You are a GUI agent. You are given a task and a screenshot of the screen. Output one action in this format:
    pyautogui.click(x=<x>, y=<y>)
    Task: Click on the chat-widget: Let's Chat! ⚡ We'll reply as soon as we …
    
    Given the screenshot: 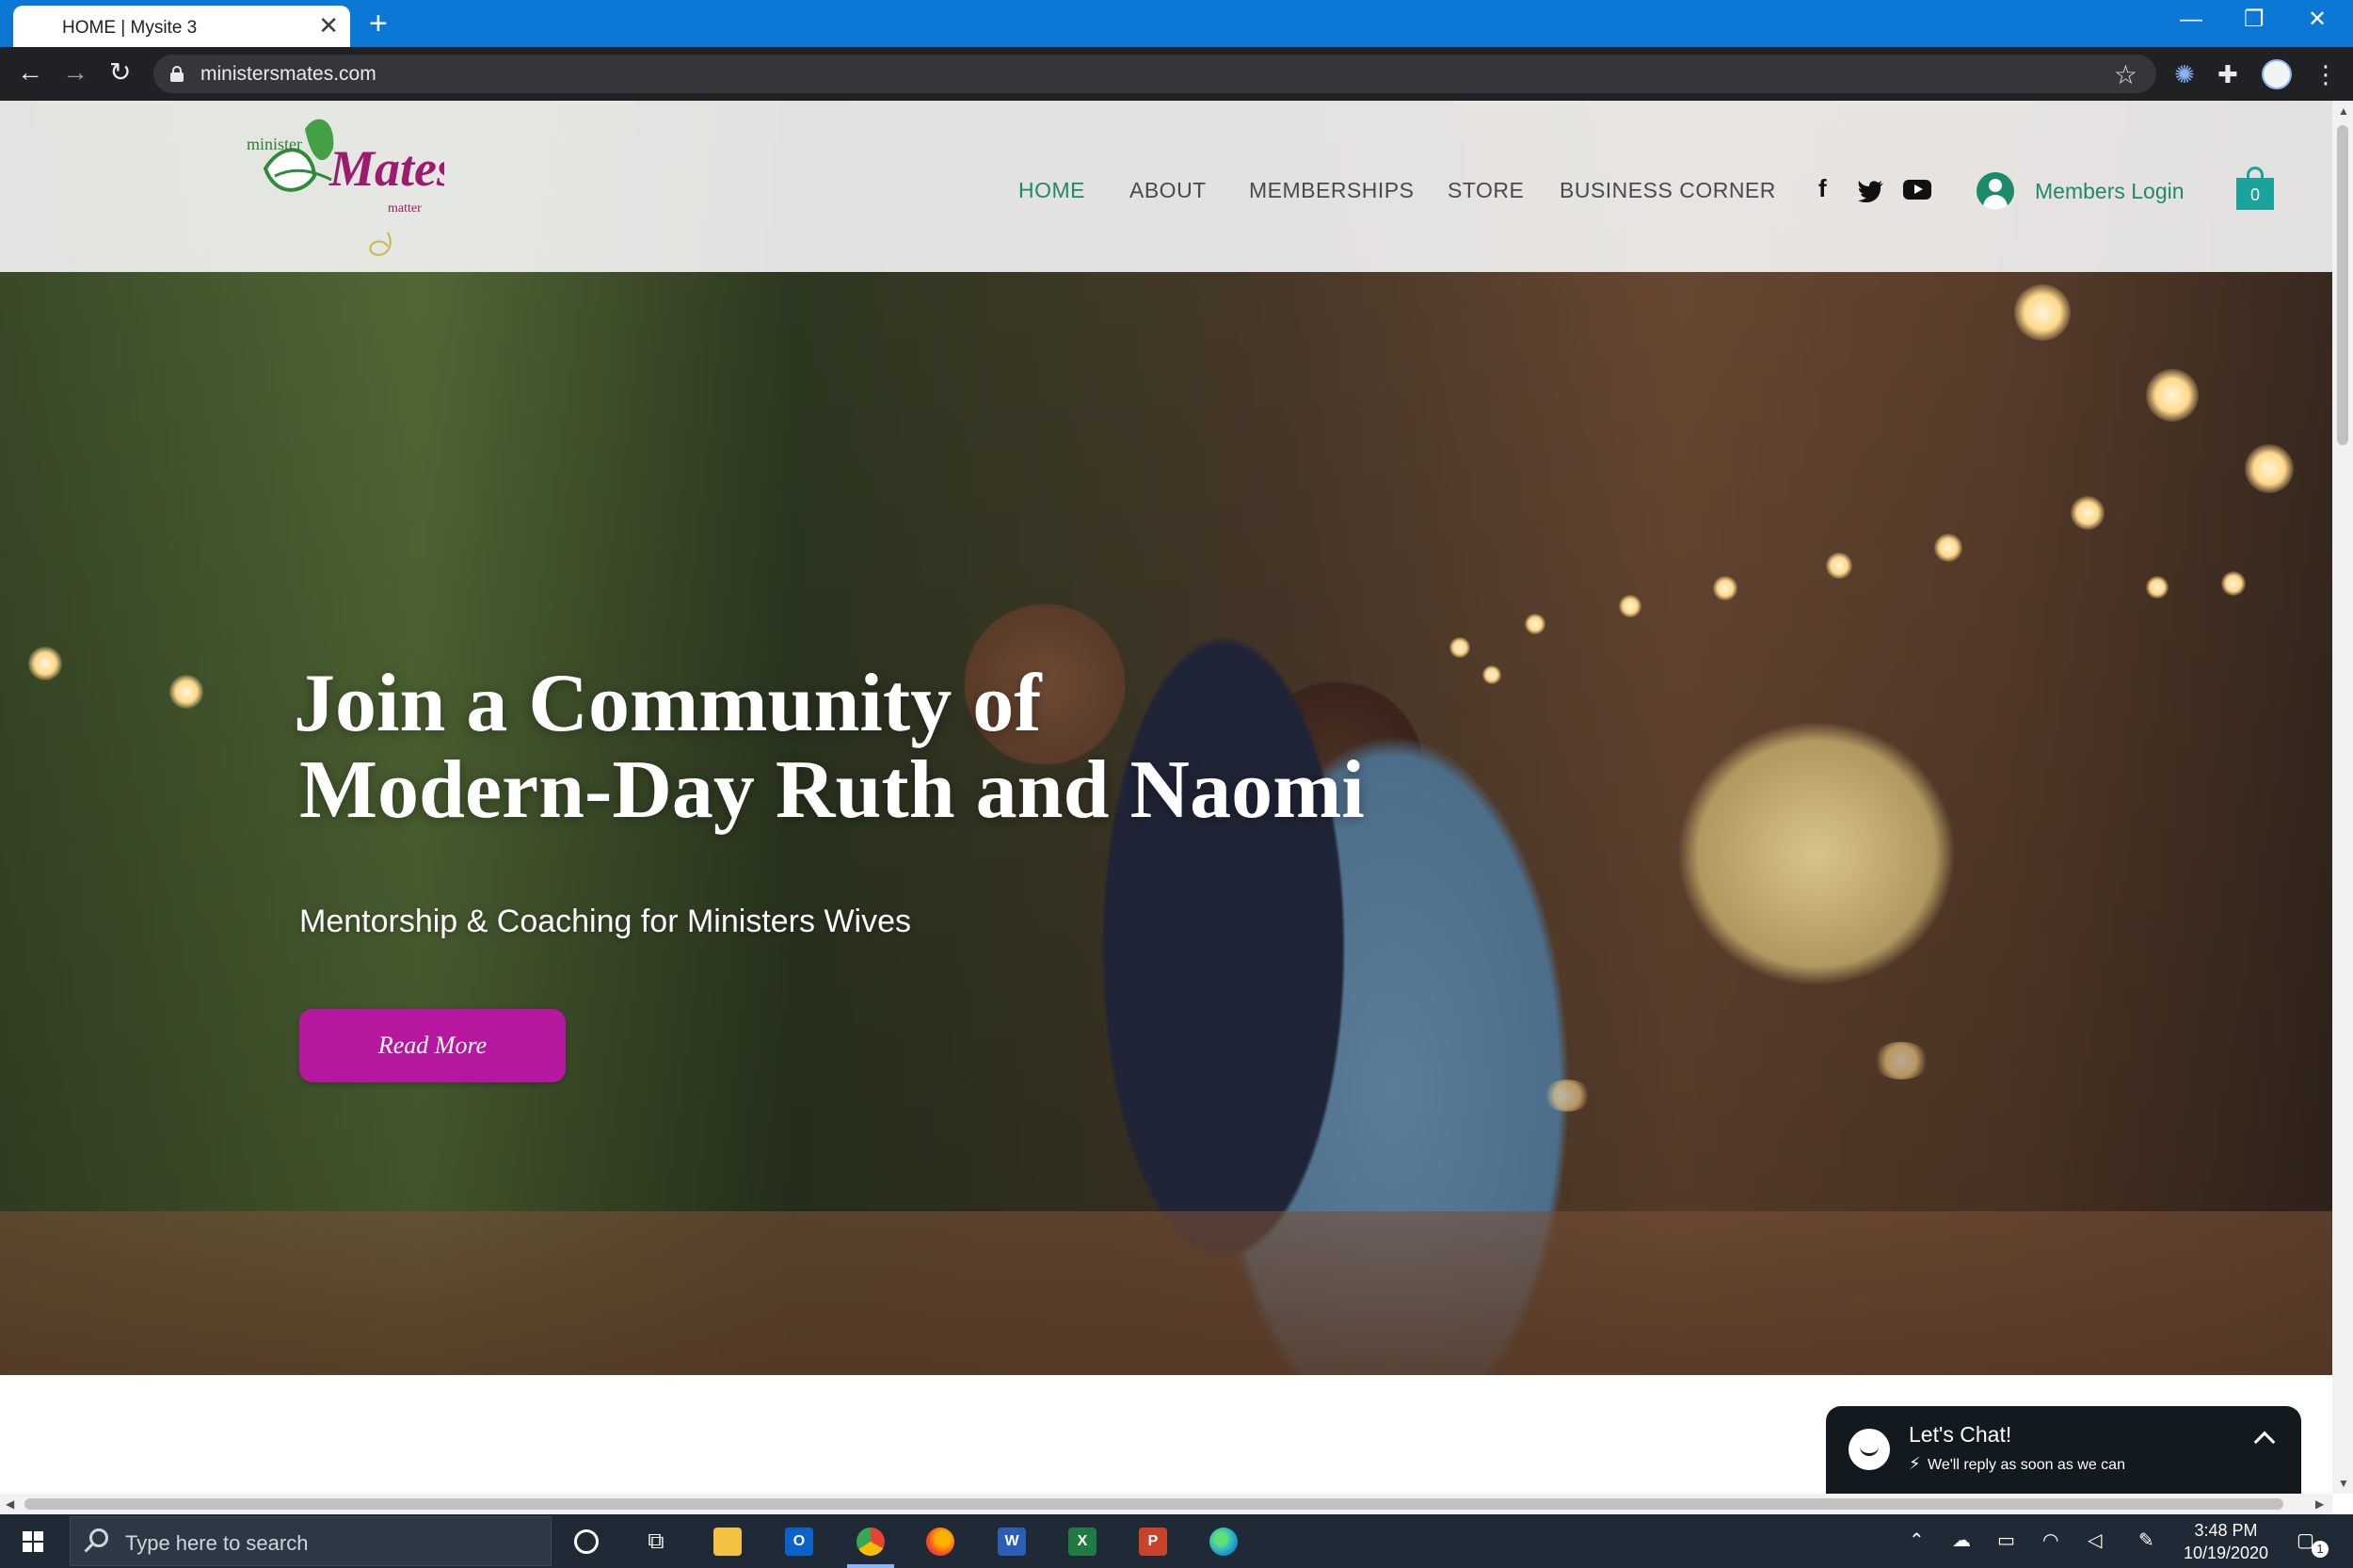 What is the action you would take?
    pyautogui.click(x=2063, y=1450)
    